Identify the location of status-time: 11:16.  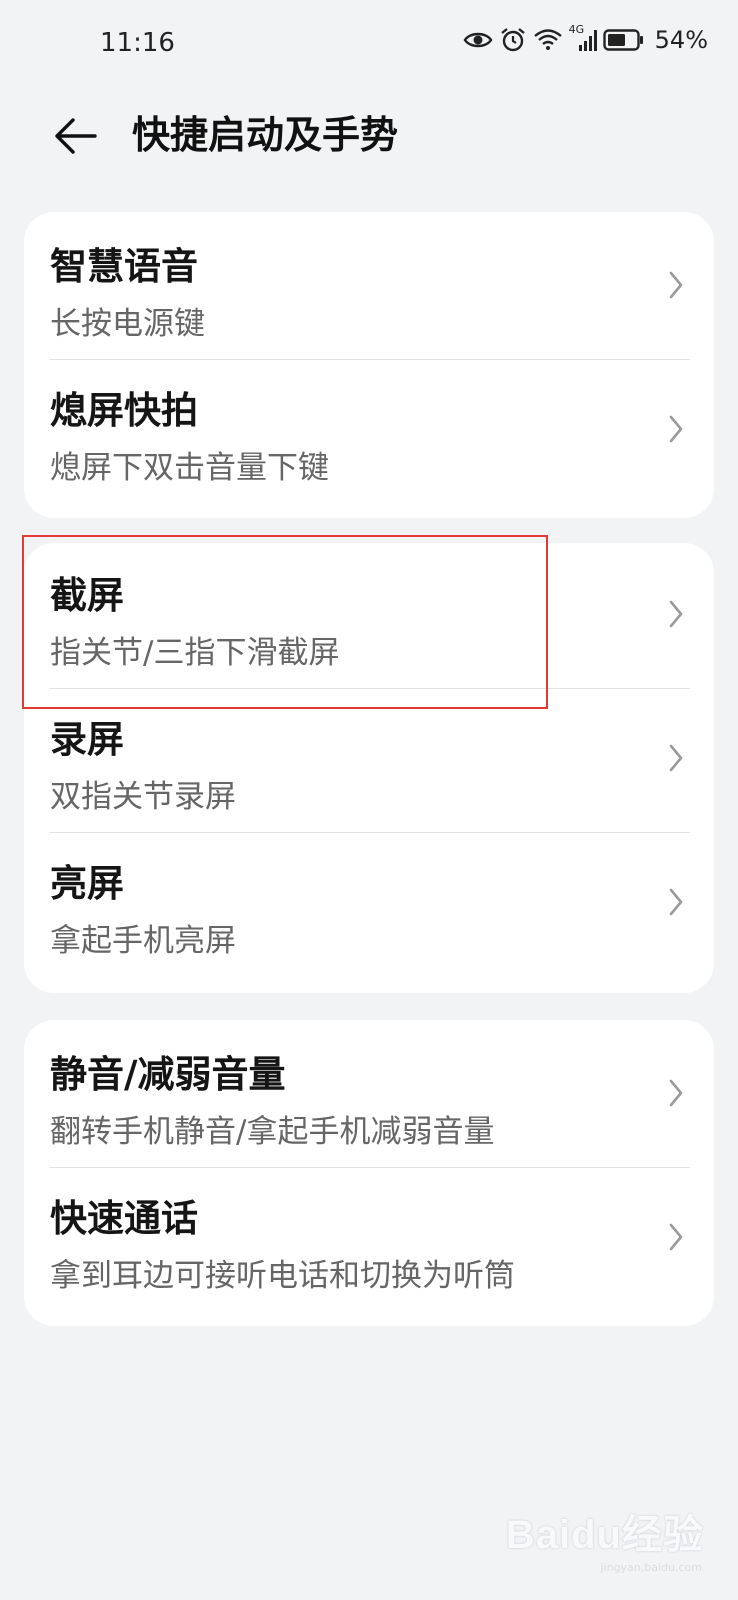
(137, 43).